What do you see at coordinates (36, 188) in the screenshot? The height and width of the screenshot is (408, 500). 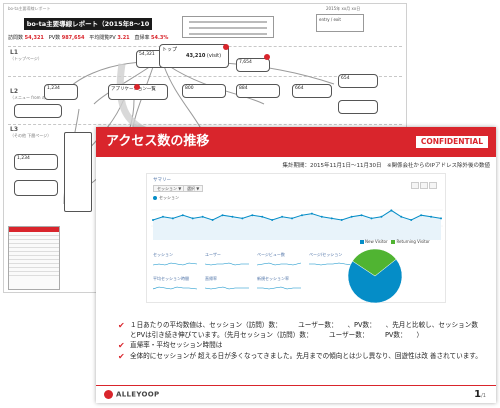 I see `node-l3-b` at bounding box center [36, 188].